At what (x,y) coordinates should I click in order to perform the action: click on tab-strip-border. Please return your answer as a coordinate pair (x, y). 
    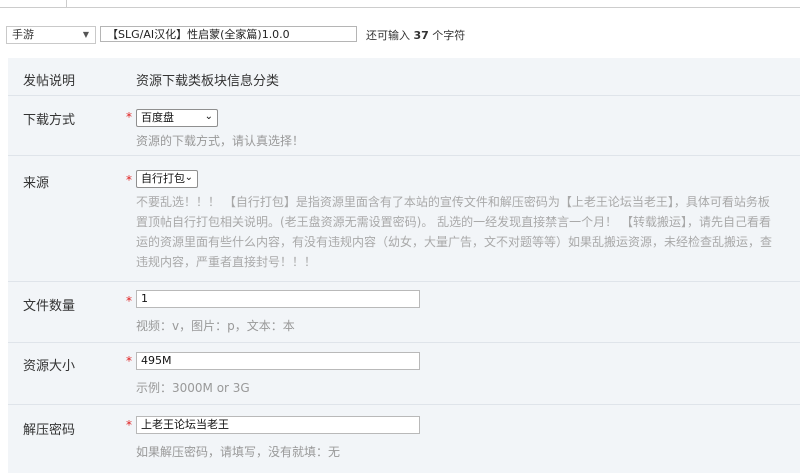
    Looking at the image, I should click on (433, 7).